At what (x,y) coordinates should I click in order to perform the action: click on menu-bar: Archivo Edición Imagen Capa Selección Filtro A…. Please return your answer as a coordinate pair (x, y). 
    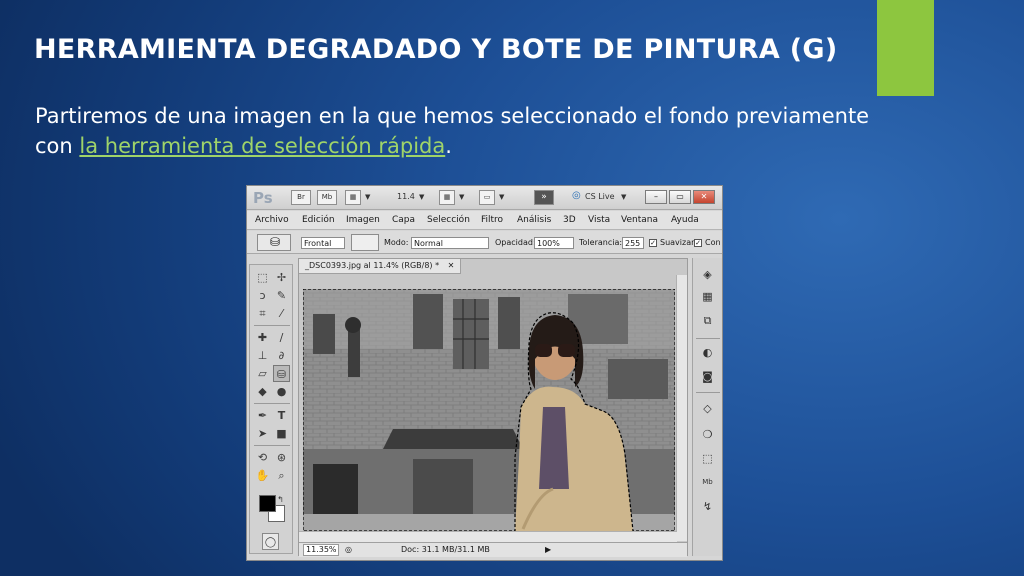
    Looking at the image, I should click on (484, 220).